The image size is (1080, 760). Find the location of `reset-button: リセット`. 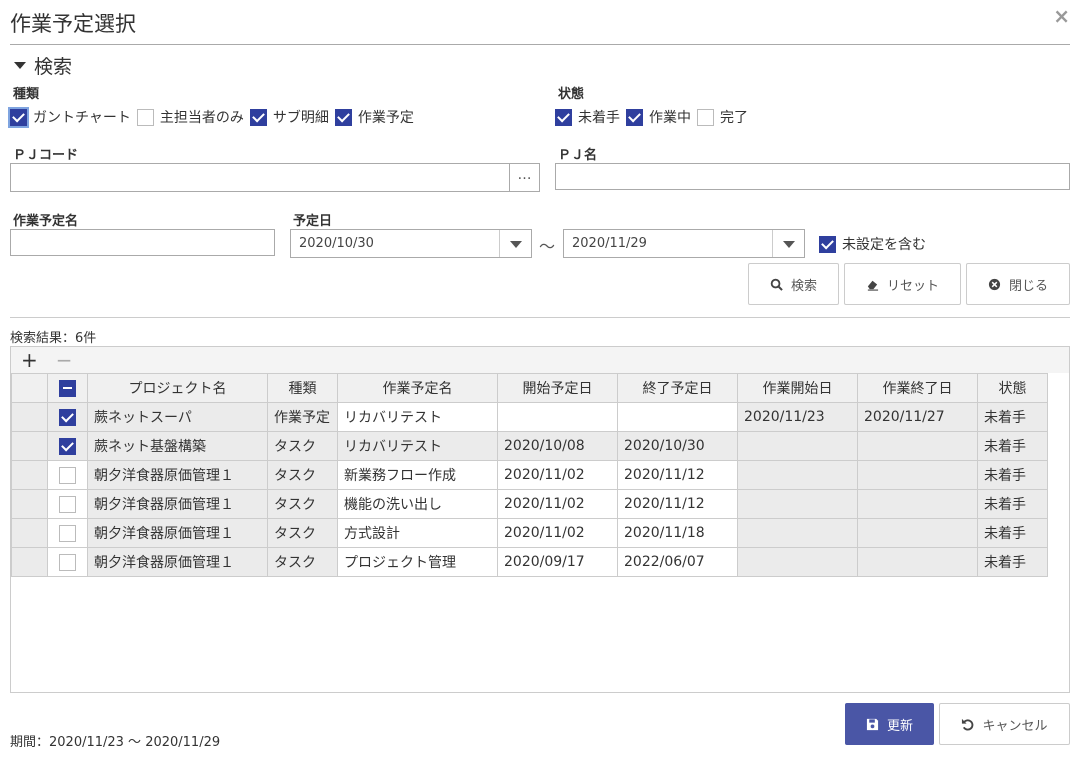

reset-button: リセット is located at coordinates (902, 284).